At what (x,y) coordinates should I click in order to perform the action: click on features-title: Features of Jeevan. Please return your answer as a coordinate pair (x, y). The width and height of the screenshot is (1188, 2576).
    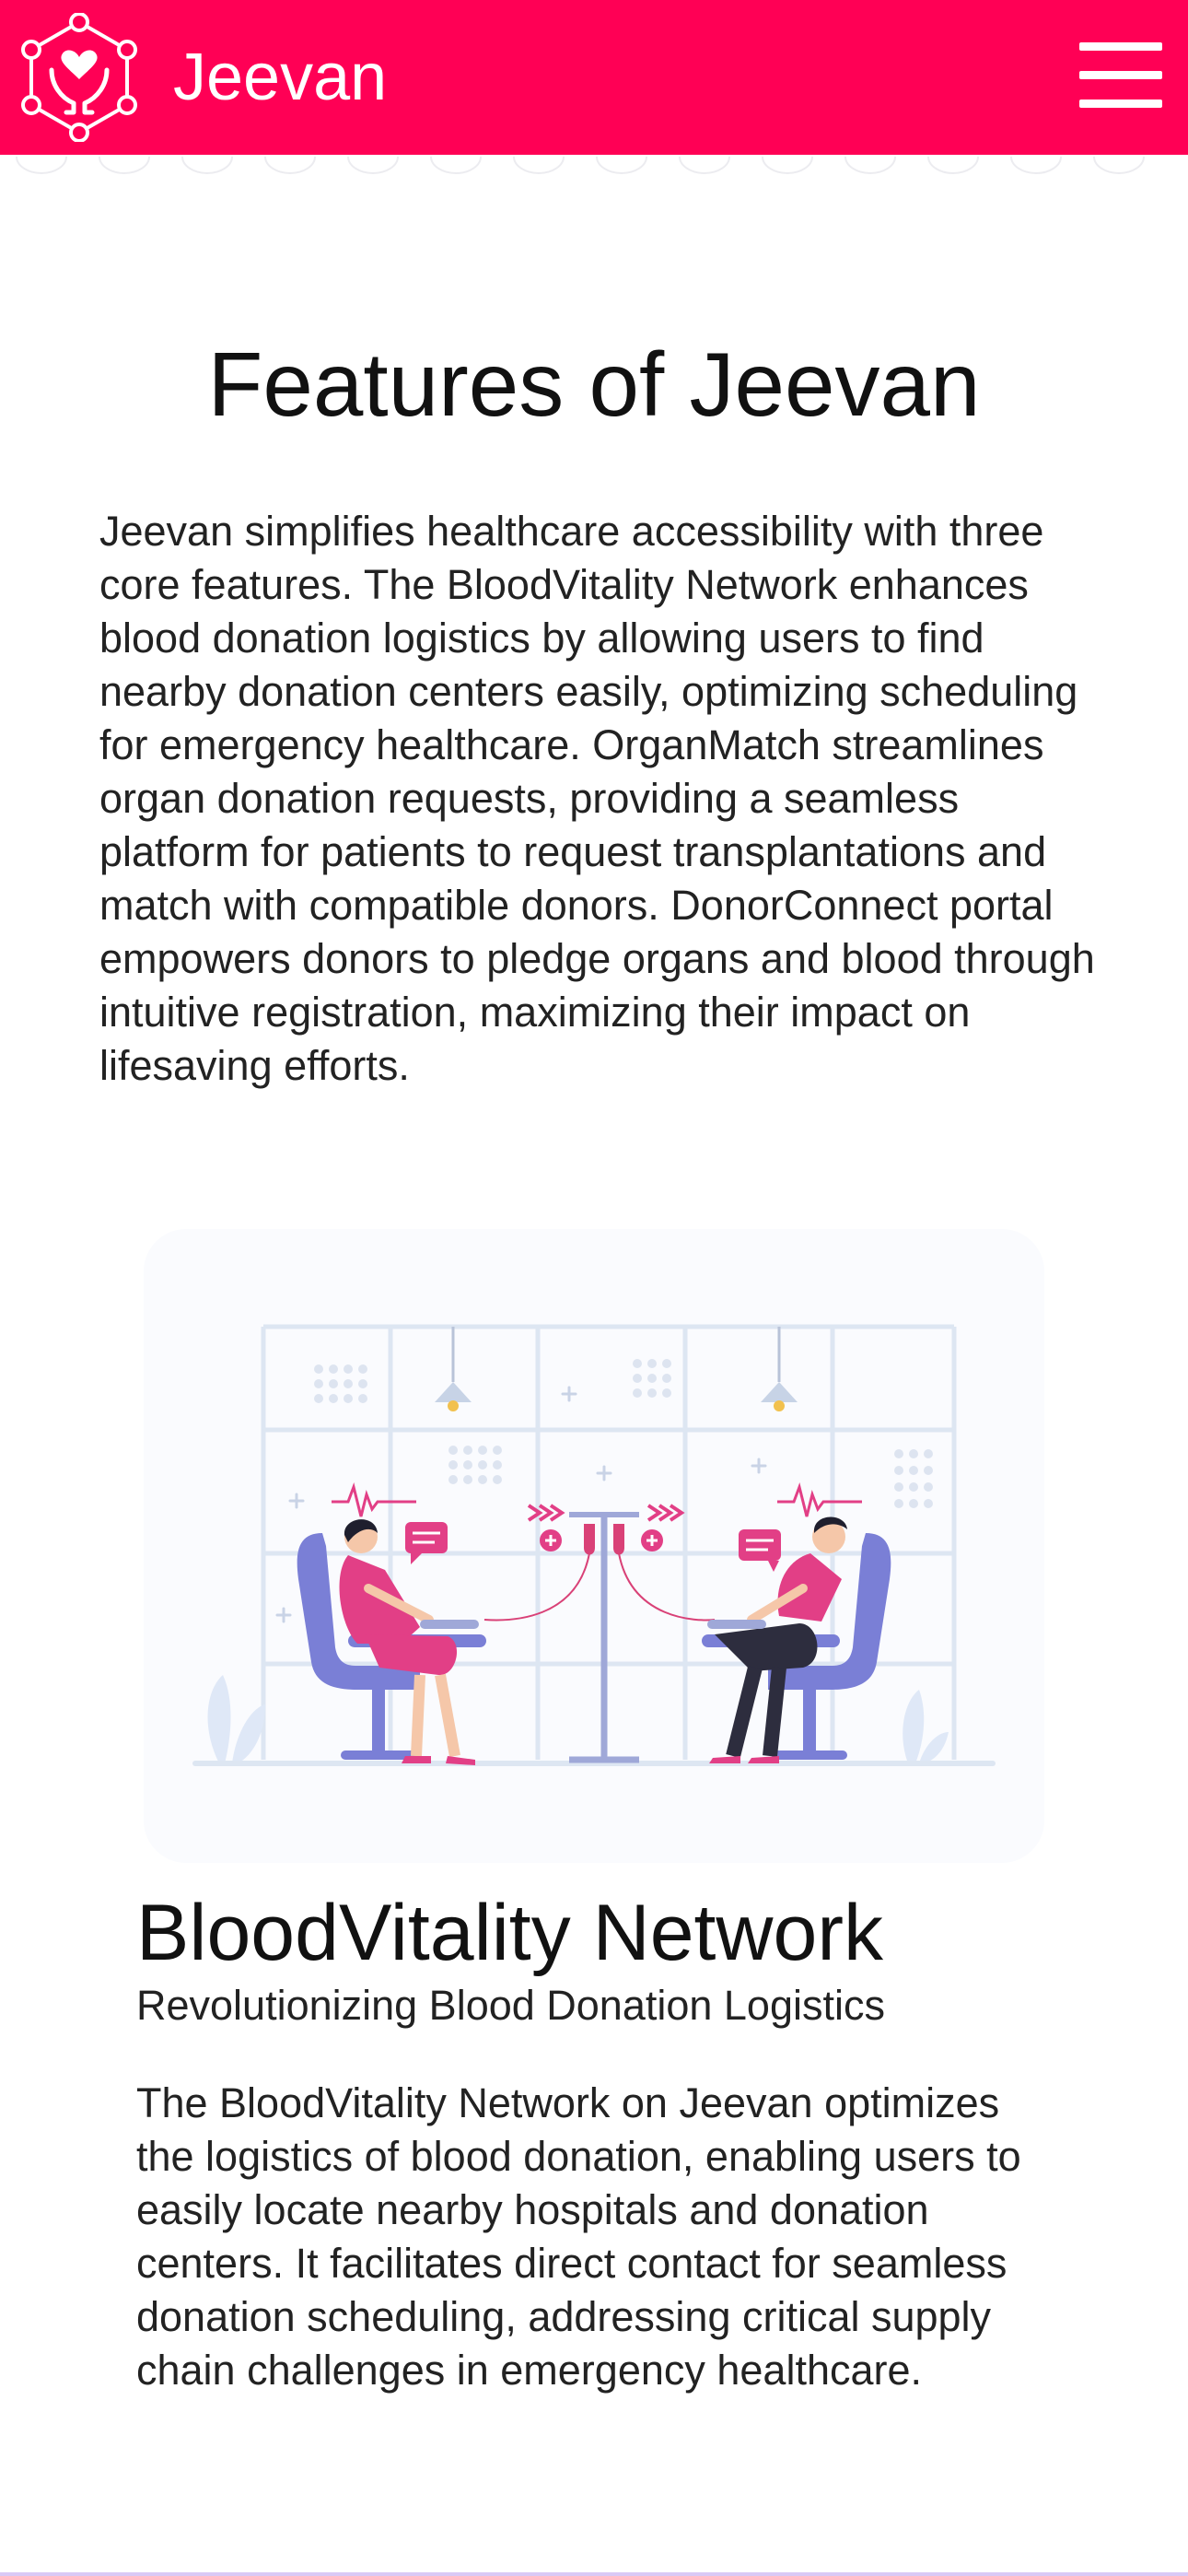
    Looking at the image, I should click on (594, 384).